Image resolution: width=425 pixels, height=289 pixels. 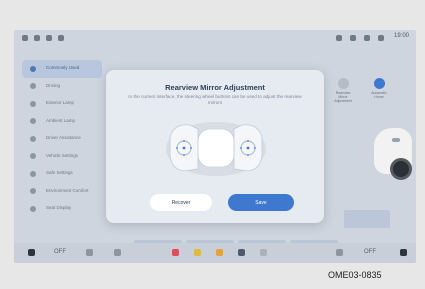 What do you see at coordinates (33, 191) in the screenshot?
I see `climate-icon` at bounding box center [33, 191].